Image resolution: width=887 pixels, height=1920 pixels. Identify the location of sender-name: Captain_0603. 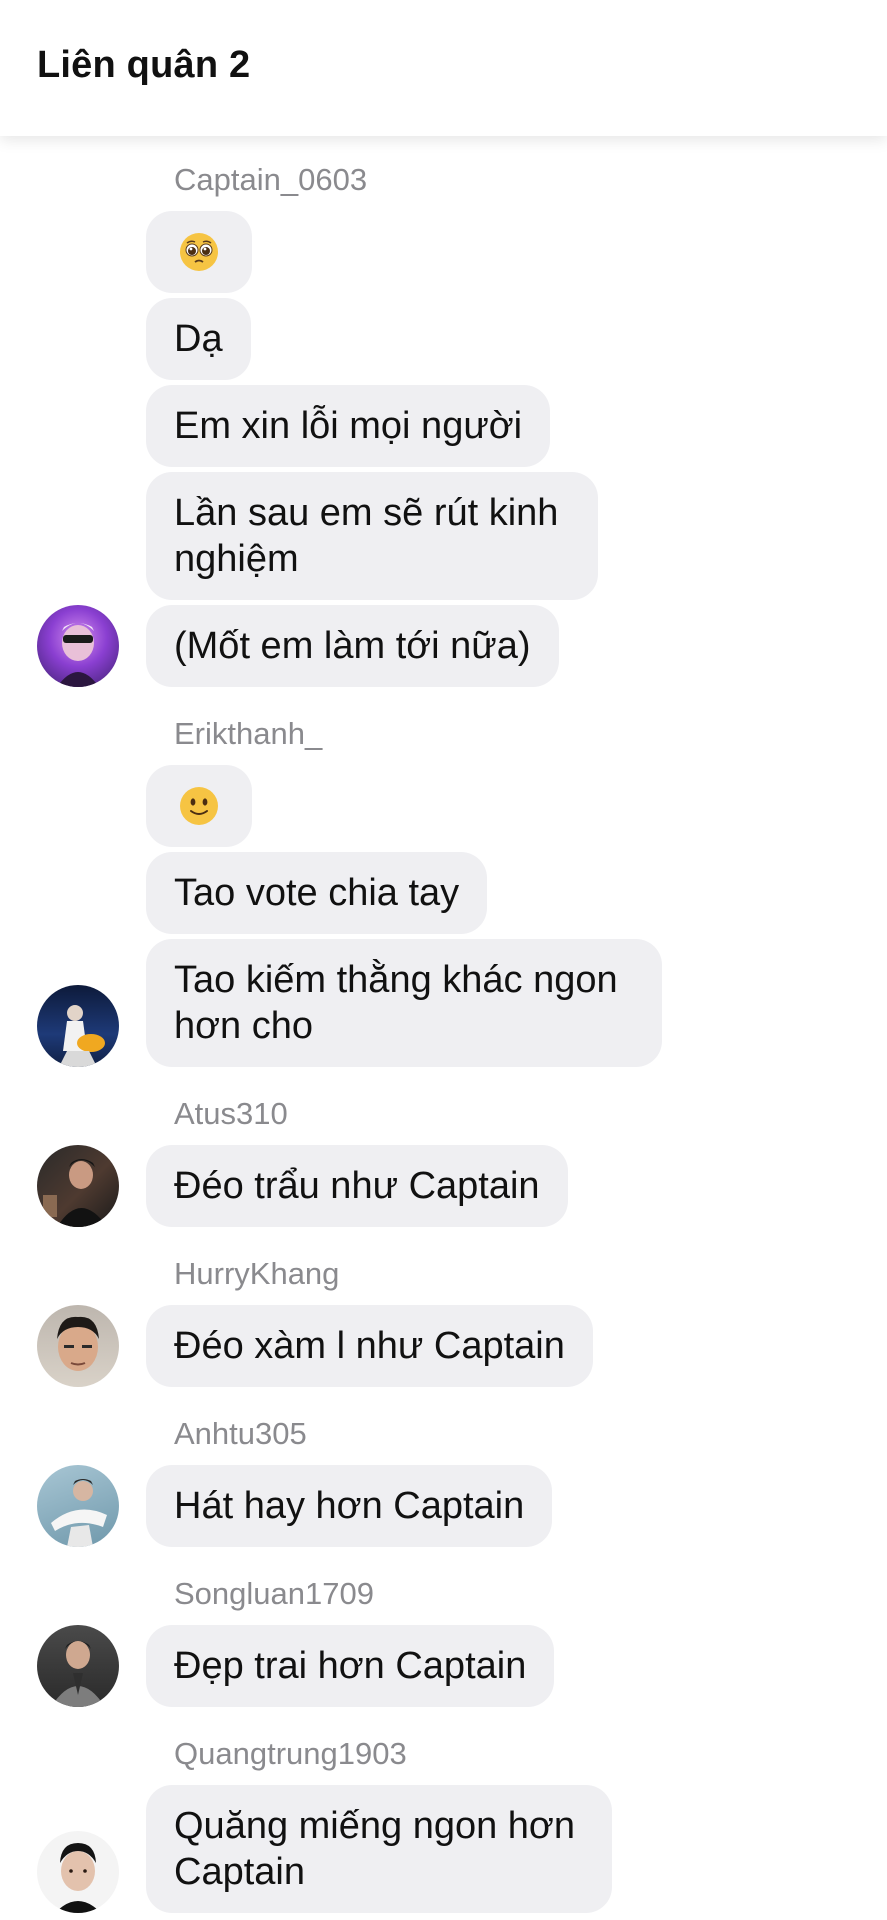
(271, 179).